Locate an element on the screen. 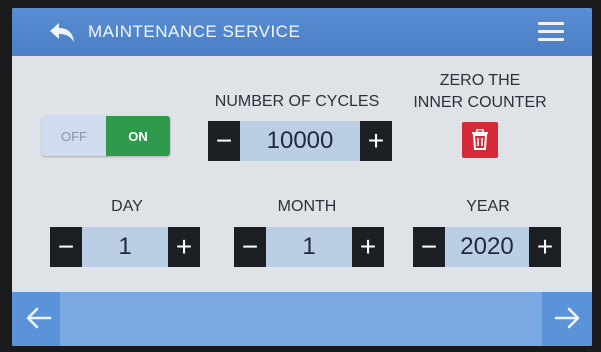 The image size is (601, 352). month-stepper: − 1 + is located at coordinates (309, 247).